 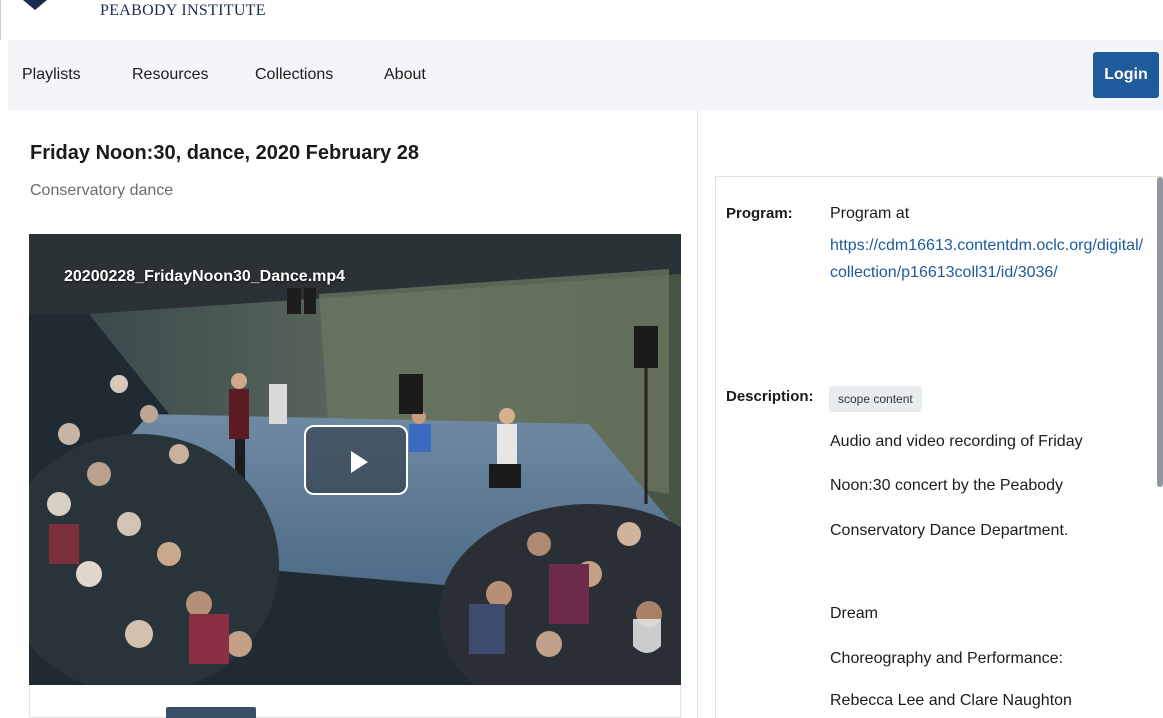 I want to click on site-logo-text: PEABODY INSTITUTE, so click(x=183, y=11).